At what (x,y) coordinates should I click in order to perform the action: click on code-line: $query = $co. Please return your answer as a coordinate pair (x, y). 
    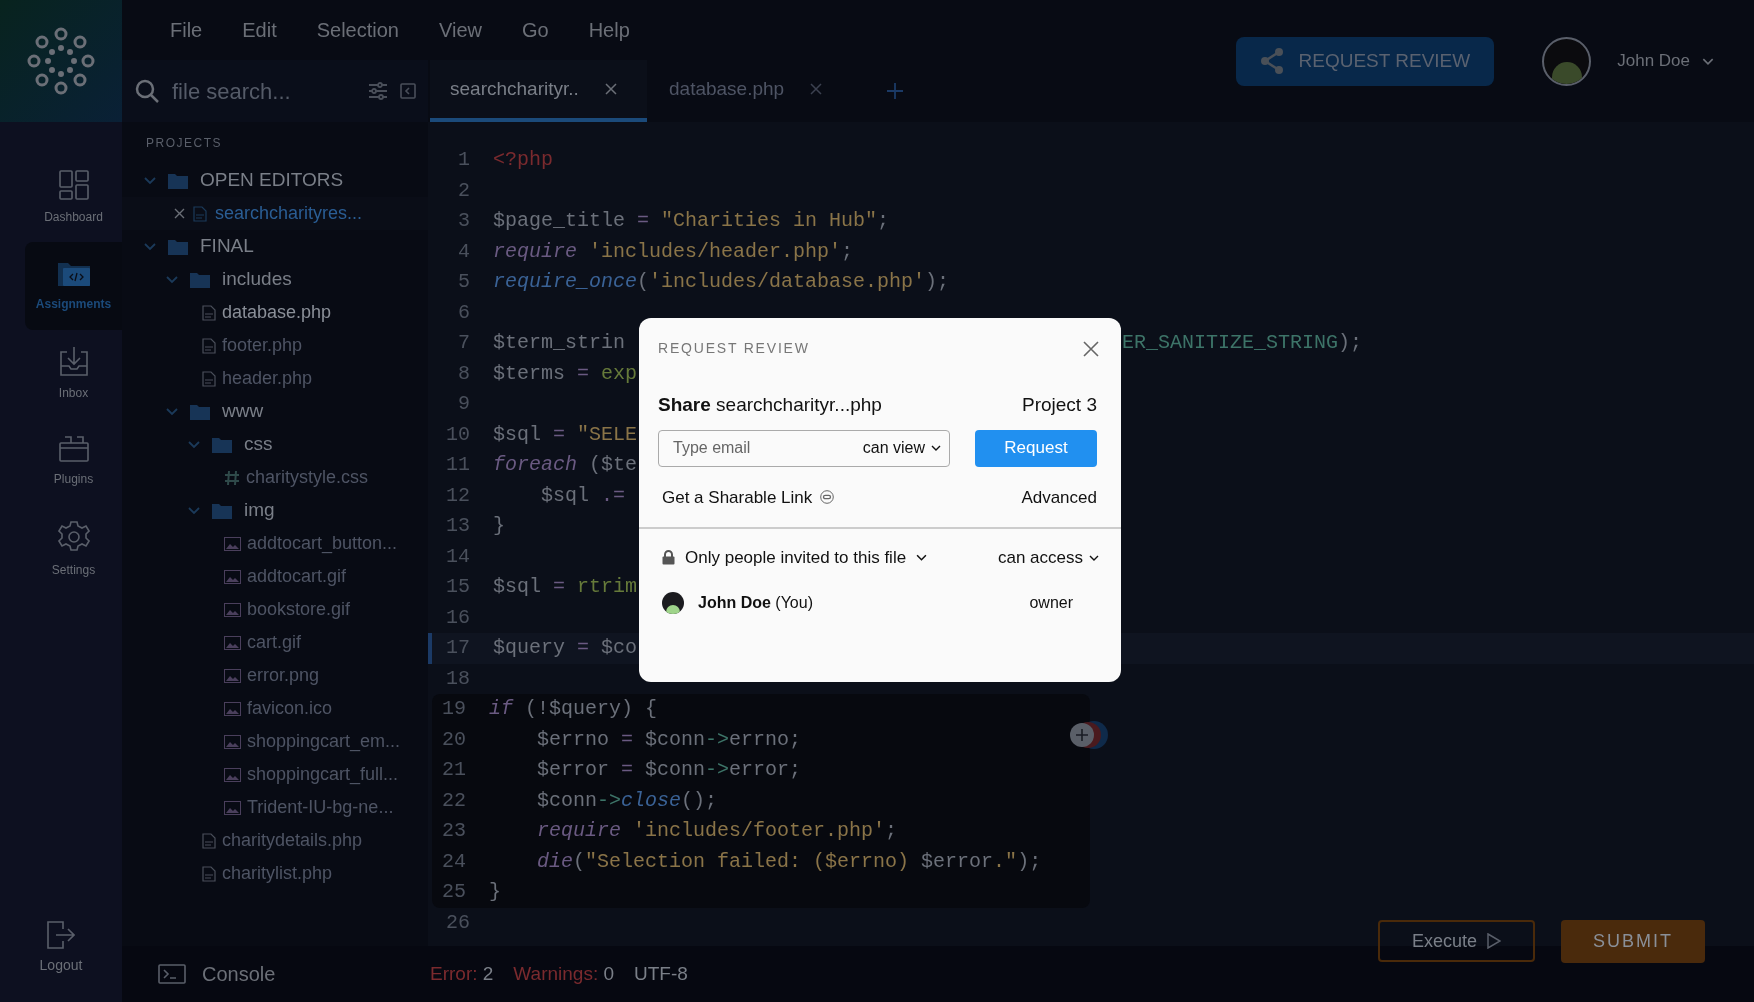
    Looking at the image, I should click on (565, 648).